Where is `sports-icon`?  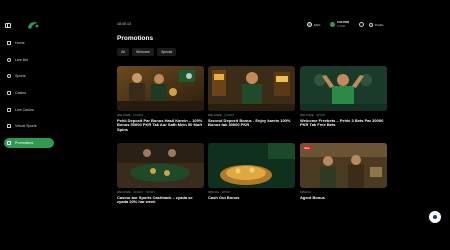 sports-icon is located at coordinates (9, 76).